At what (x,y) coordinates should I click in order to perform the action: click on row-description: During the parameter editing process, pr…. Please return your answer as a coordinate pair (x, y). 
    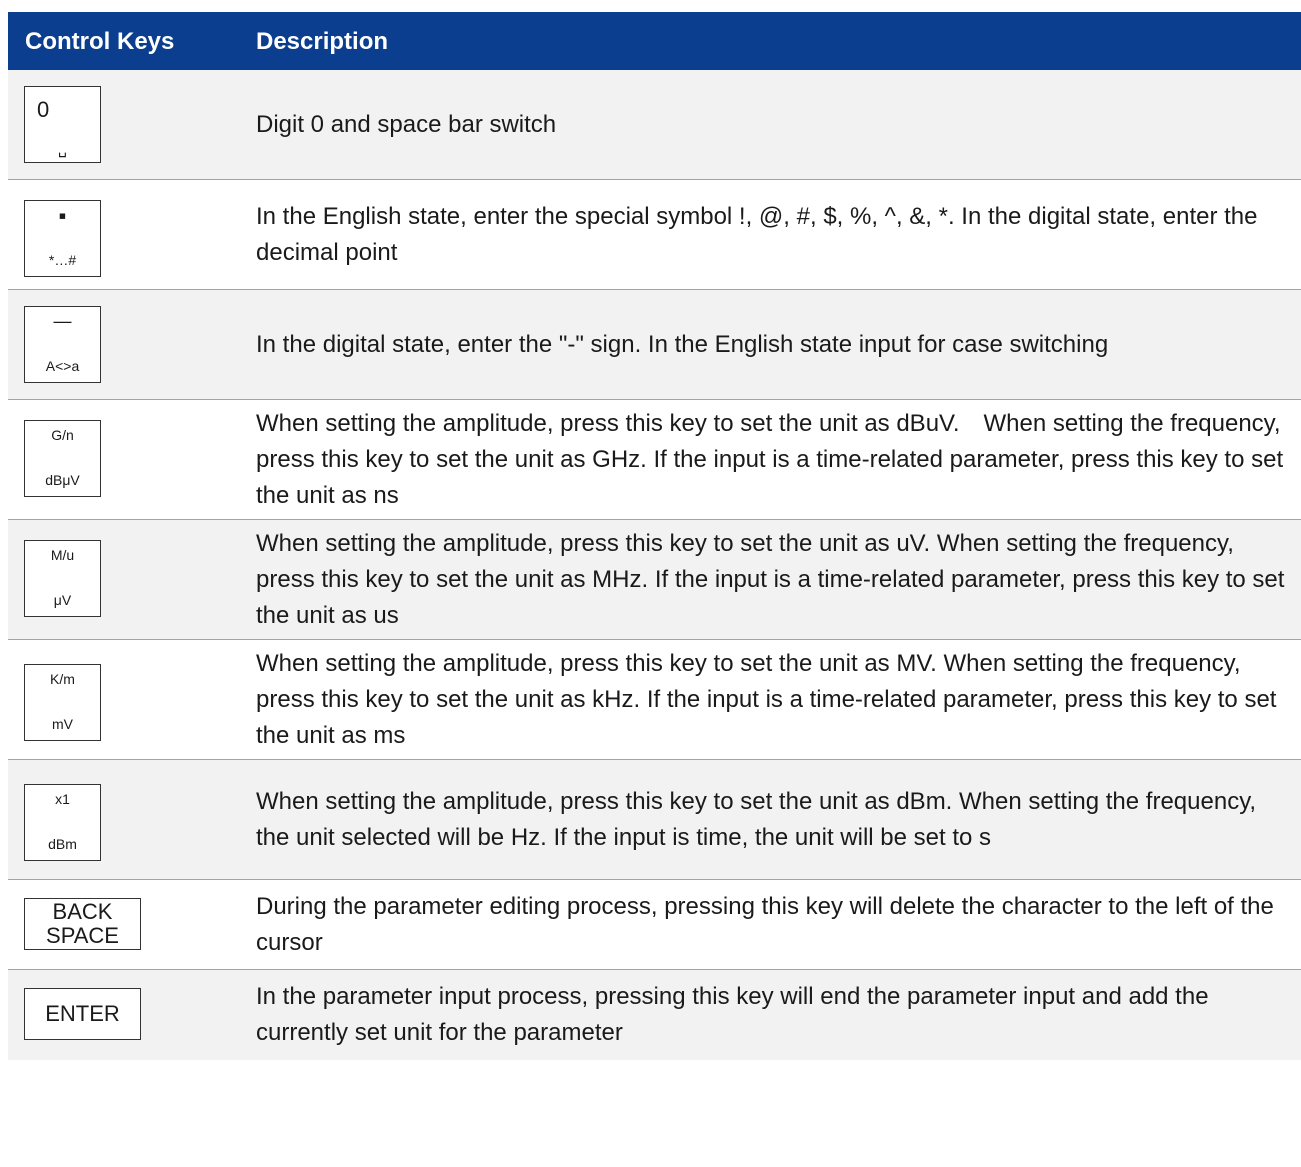
    Looking at the image, I should click on (765, 924).